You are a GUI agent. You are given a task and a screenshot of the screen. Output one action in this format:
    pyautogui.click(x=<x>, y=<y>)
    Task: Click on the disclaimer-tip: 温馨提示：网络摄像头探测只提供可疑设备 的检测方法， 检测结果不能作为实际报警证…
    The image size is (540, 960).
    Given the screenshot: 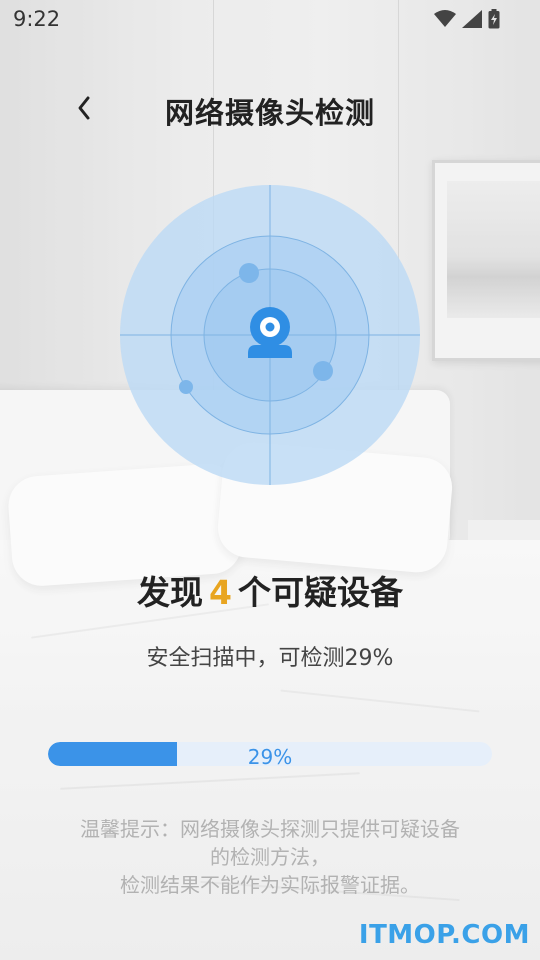 What is the action you would take?
    pyautogui.click(x=270, y=857)
    